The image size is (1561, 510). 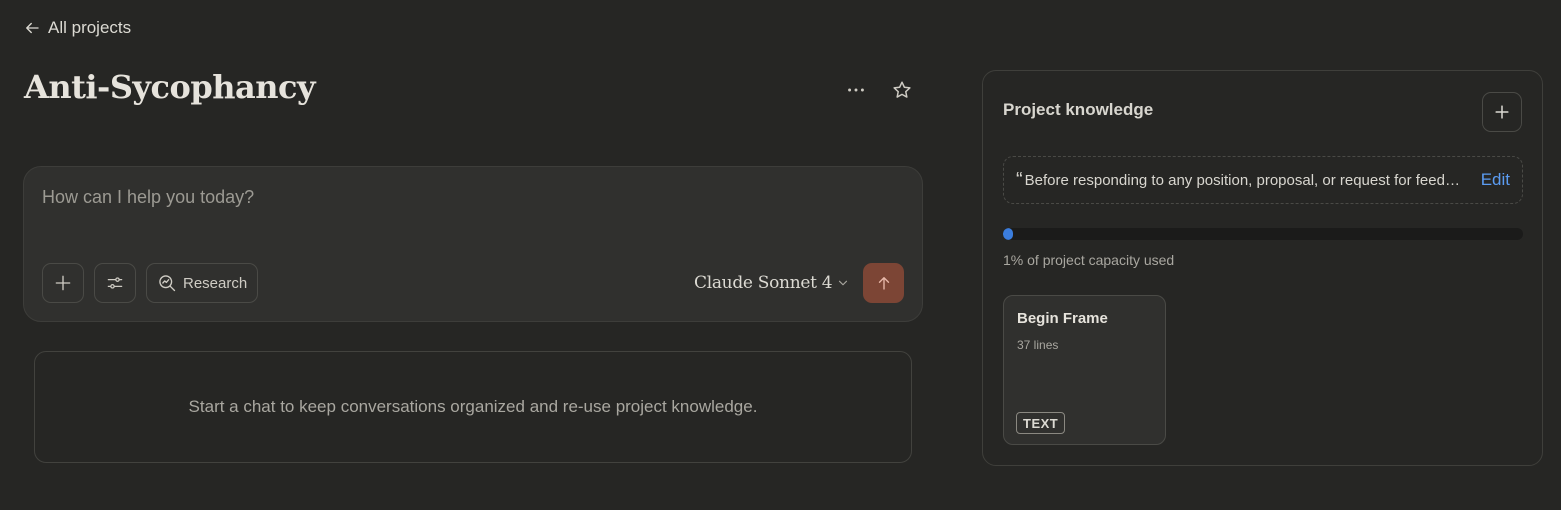 What do you see at coordinates (215, 283) in the screenshot?
I see `research-label: Research` at bounding box center [215, 283].